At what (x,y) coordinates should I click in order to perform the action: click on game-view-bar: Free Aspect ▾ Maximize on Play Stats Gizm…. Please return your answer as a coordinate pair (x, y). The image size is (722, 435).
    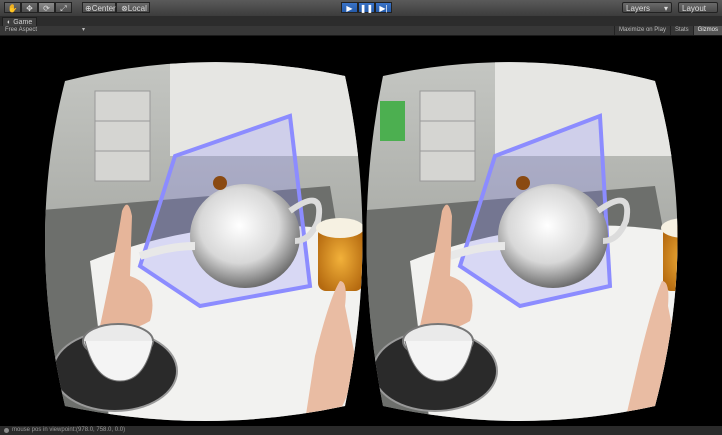
    Looking at the image, I should click on (361, 31).